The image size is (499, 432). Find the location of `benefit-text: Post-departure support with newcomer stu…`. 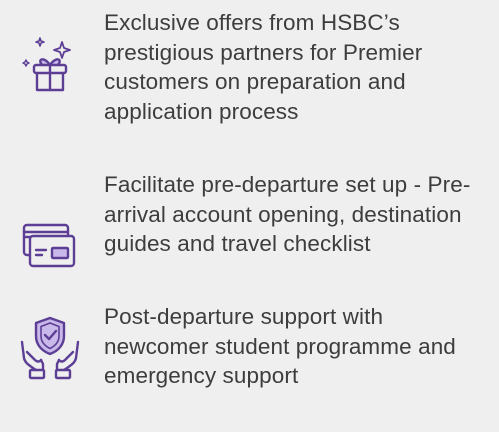

benefit-text: Post-departure support with newcomer stu… is located at coordinates (280, 346).